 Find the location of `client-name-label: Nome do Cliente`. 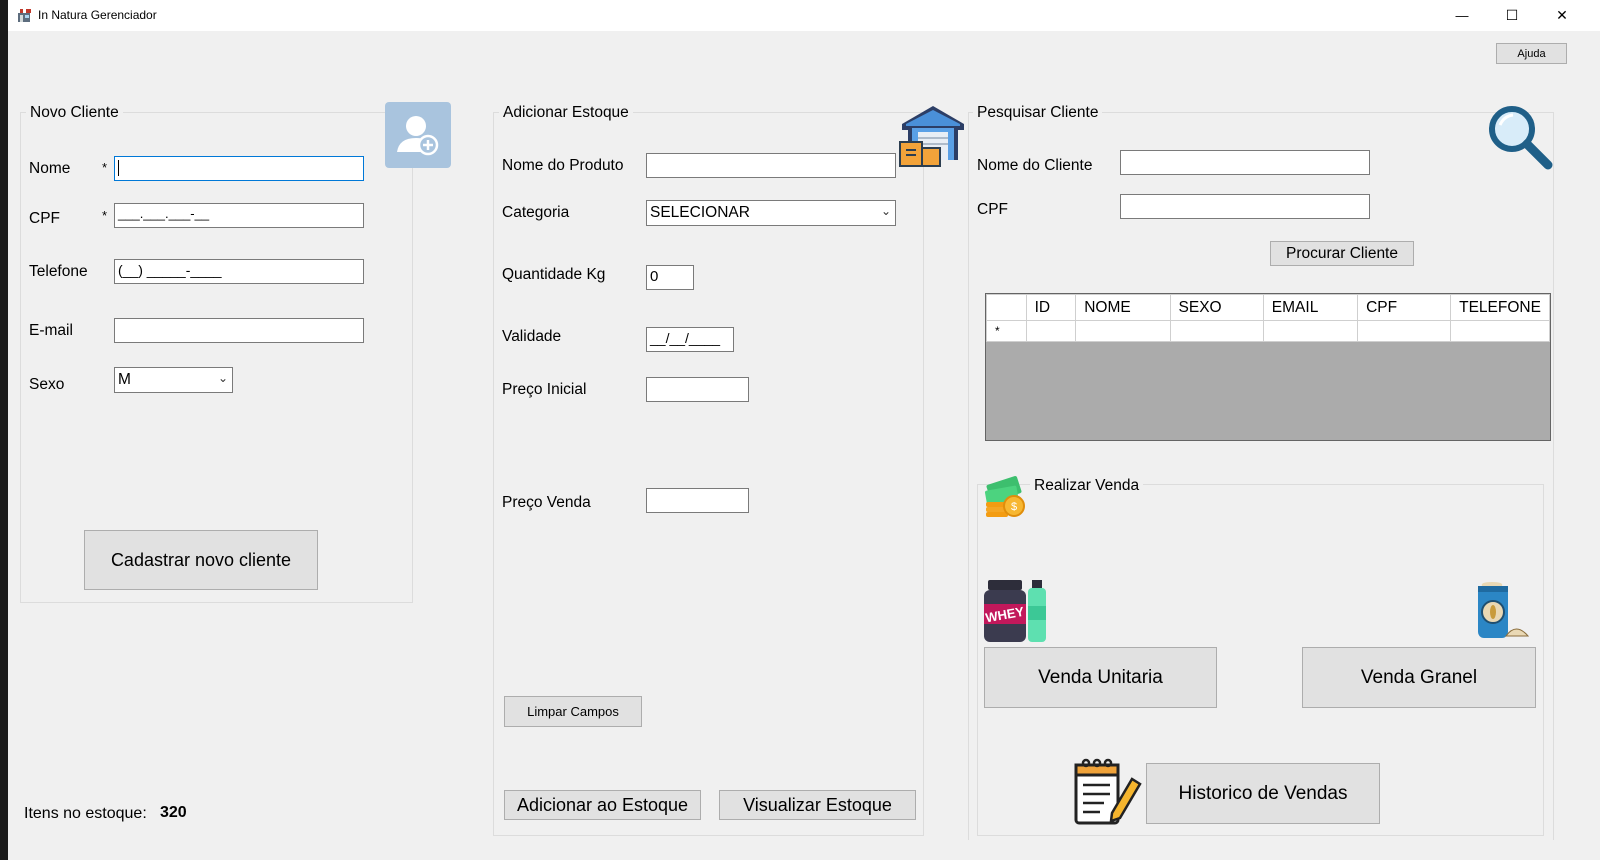

client-name-label: Nome do Cliente is located at coordinates (1035, 165).